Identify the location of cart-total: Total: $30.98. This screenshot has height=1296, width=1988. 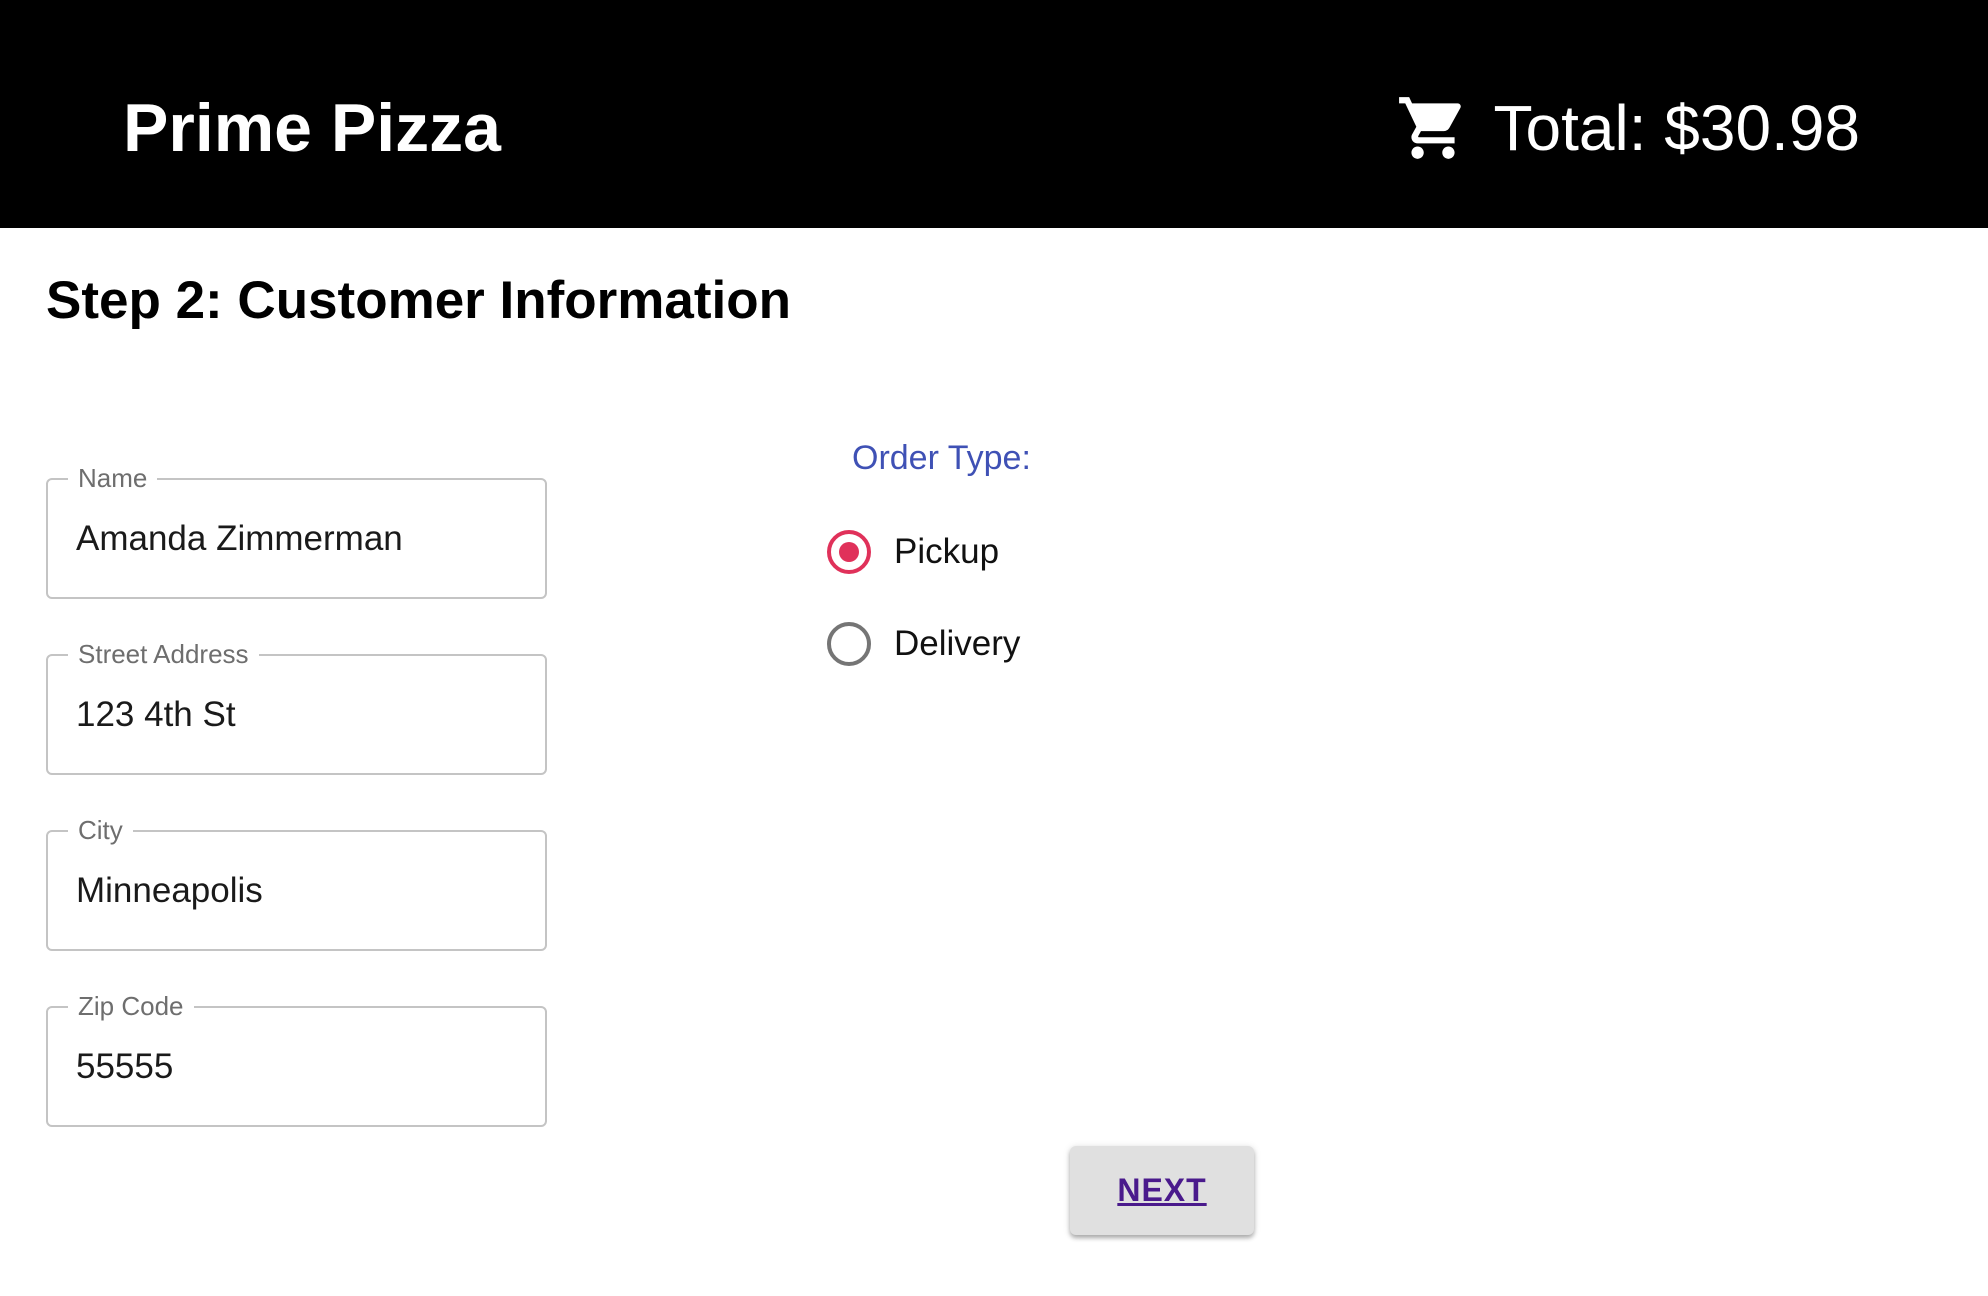
(1677, 128).